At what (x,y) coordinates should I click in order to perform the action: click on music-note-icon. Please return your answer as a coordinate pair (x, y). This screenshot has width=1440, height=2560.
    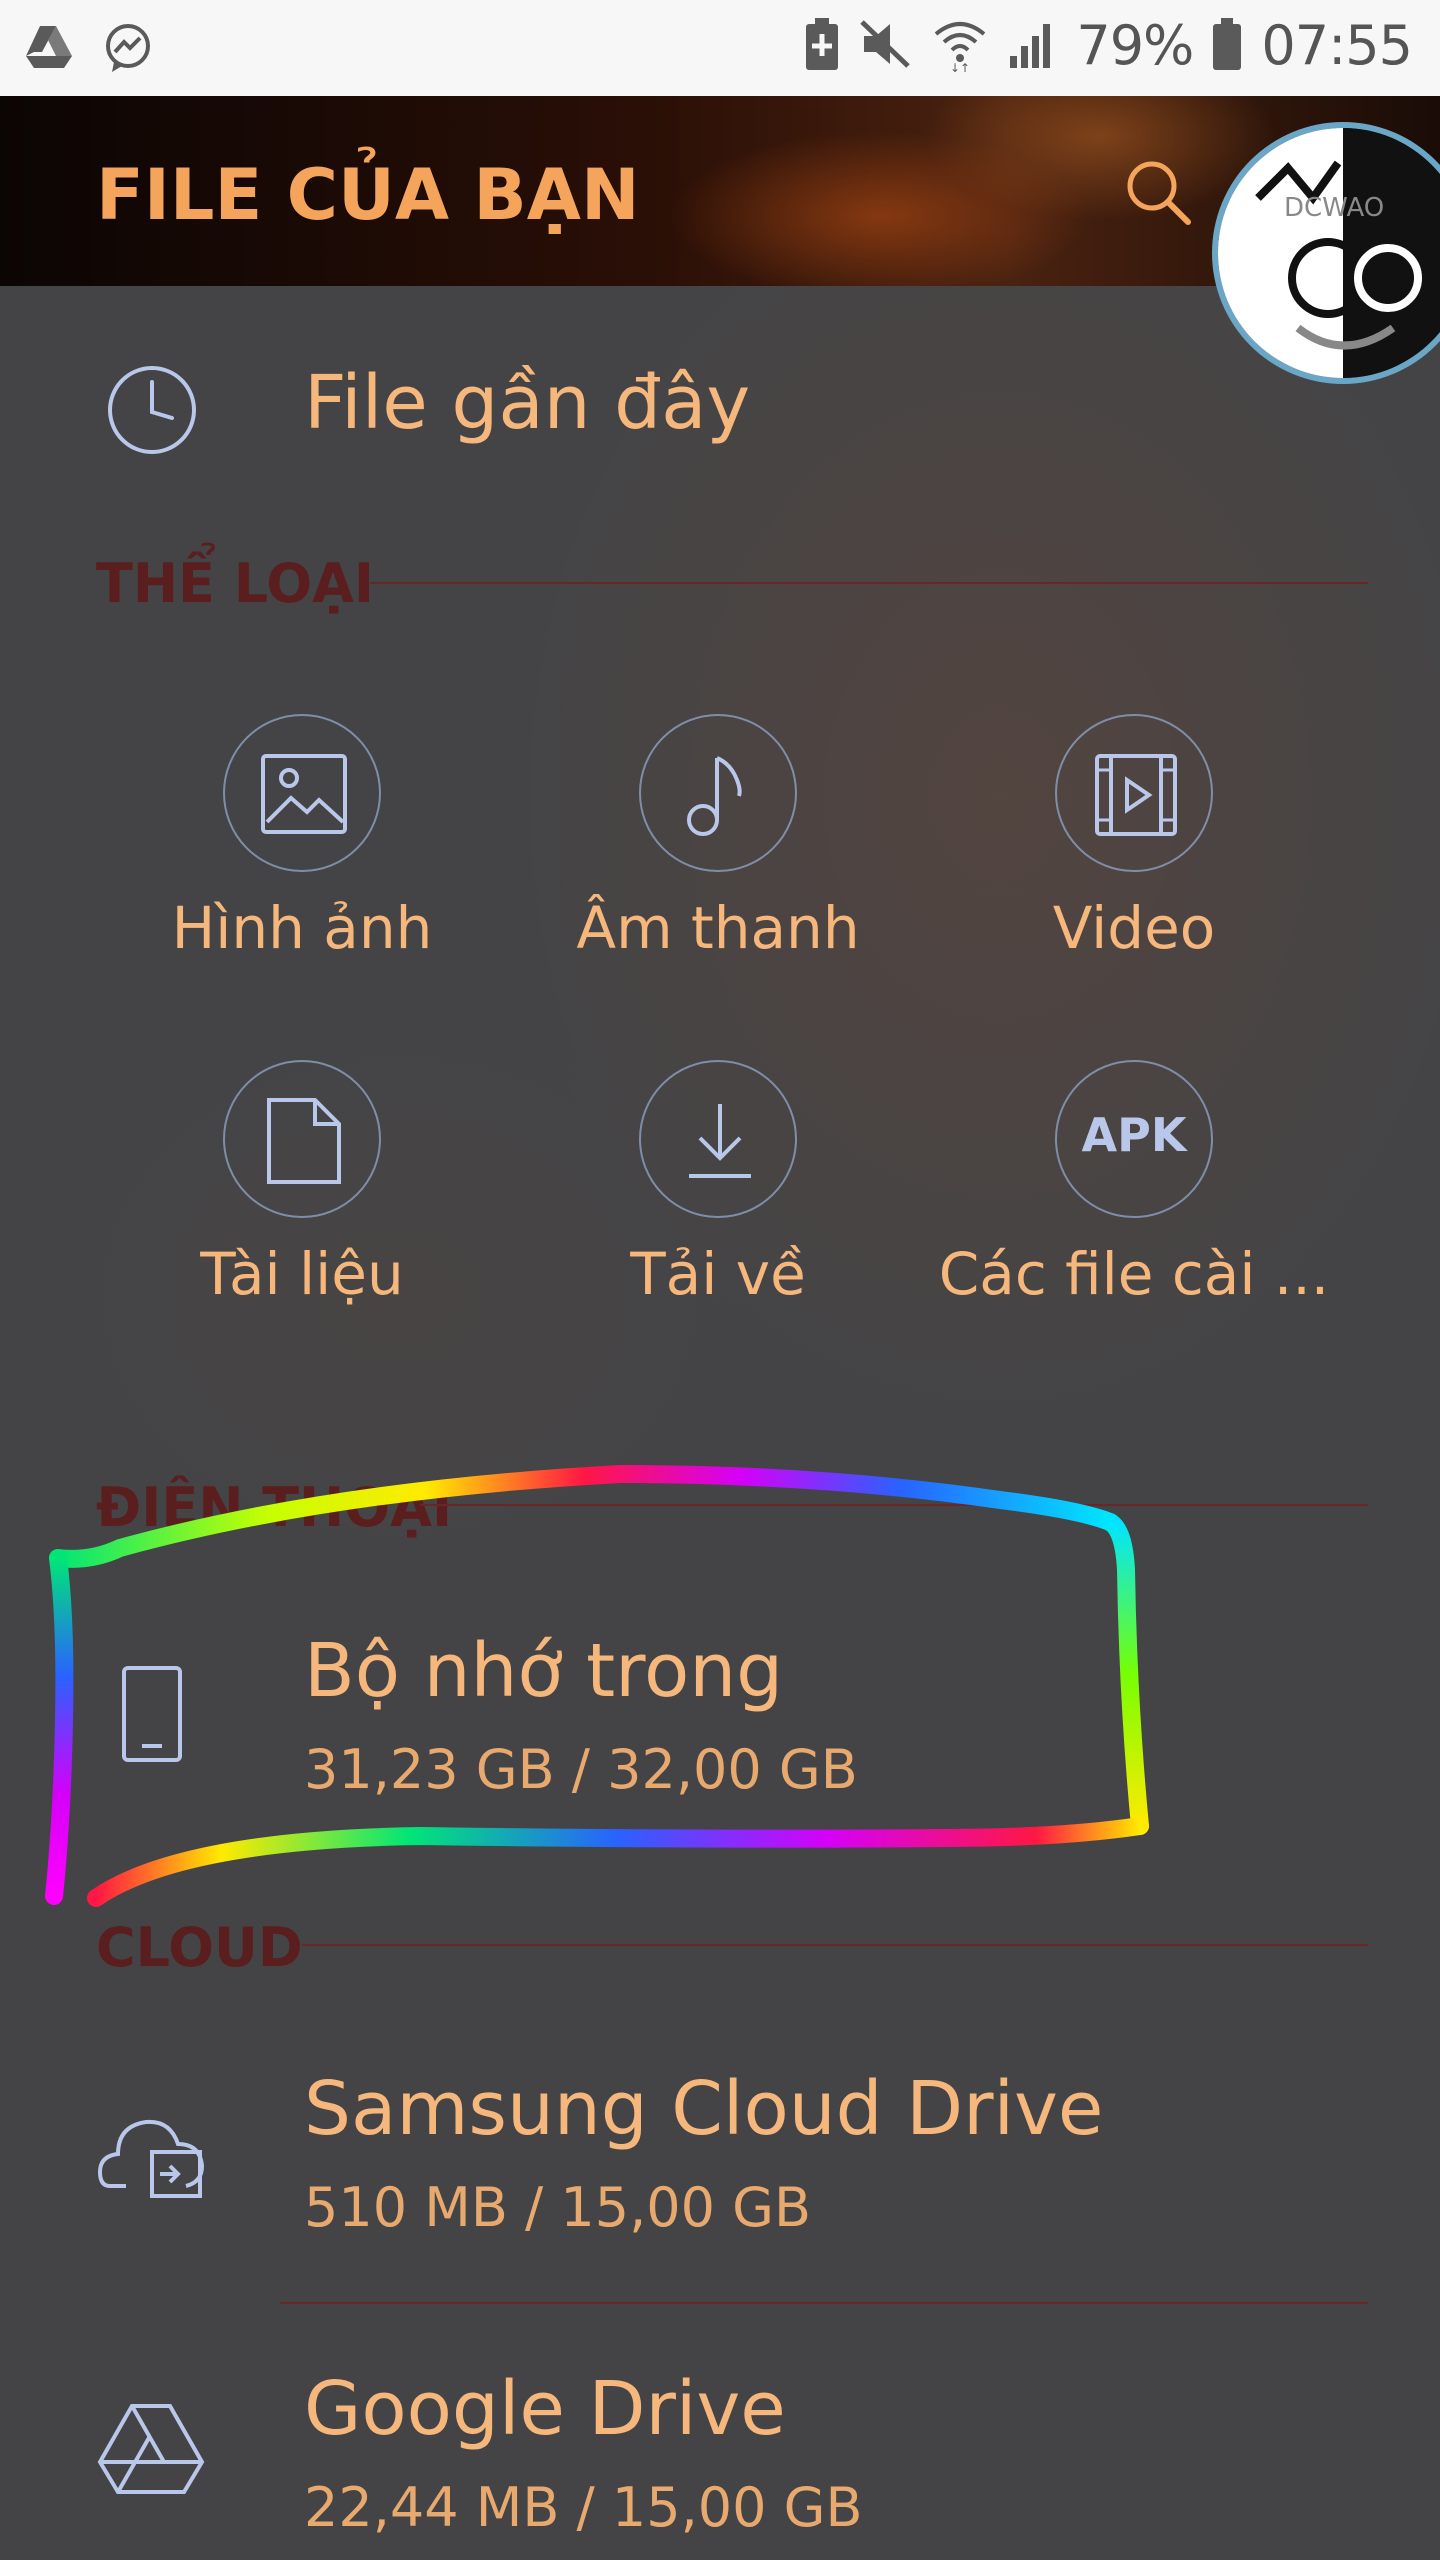
    Looking at the image, I should click on (714, 796).